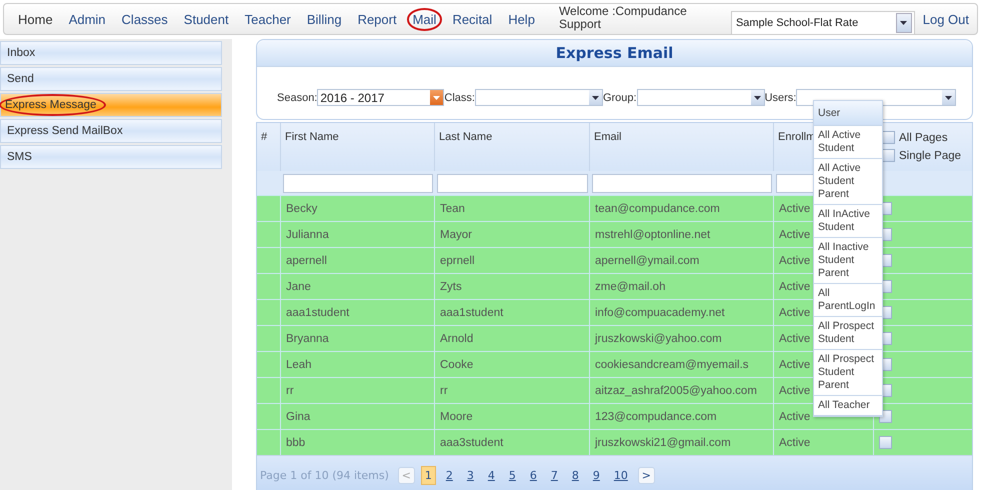  I want to click on nav-link: Recital, so click(472, 19).